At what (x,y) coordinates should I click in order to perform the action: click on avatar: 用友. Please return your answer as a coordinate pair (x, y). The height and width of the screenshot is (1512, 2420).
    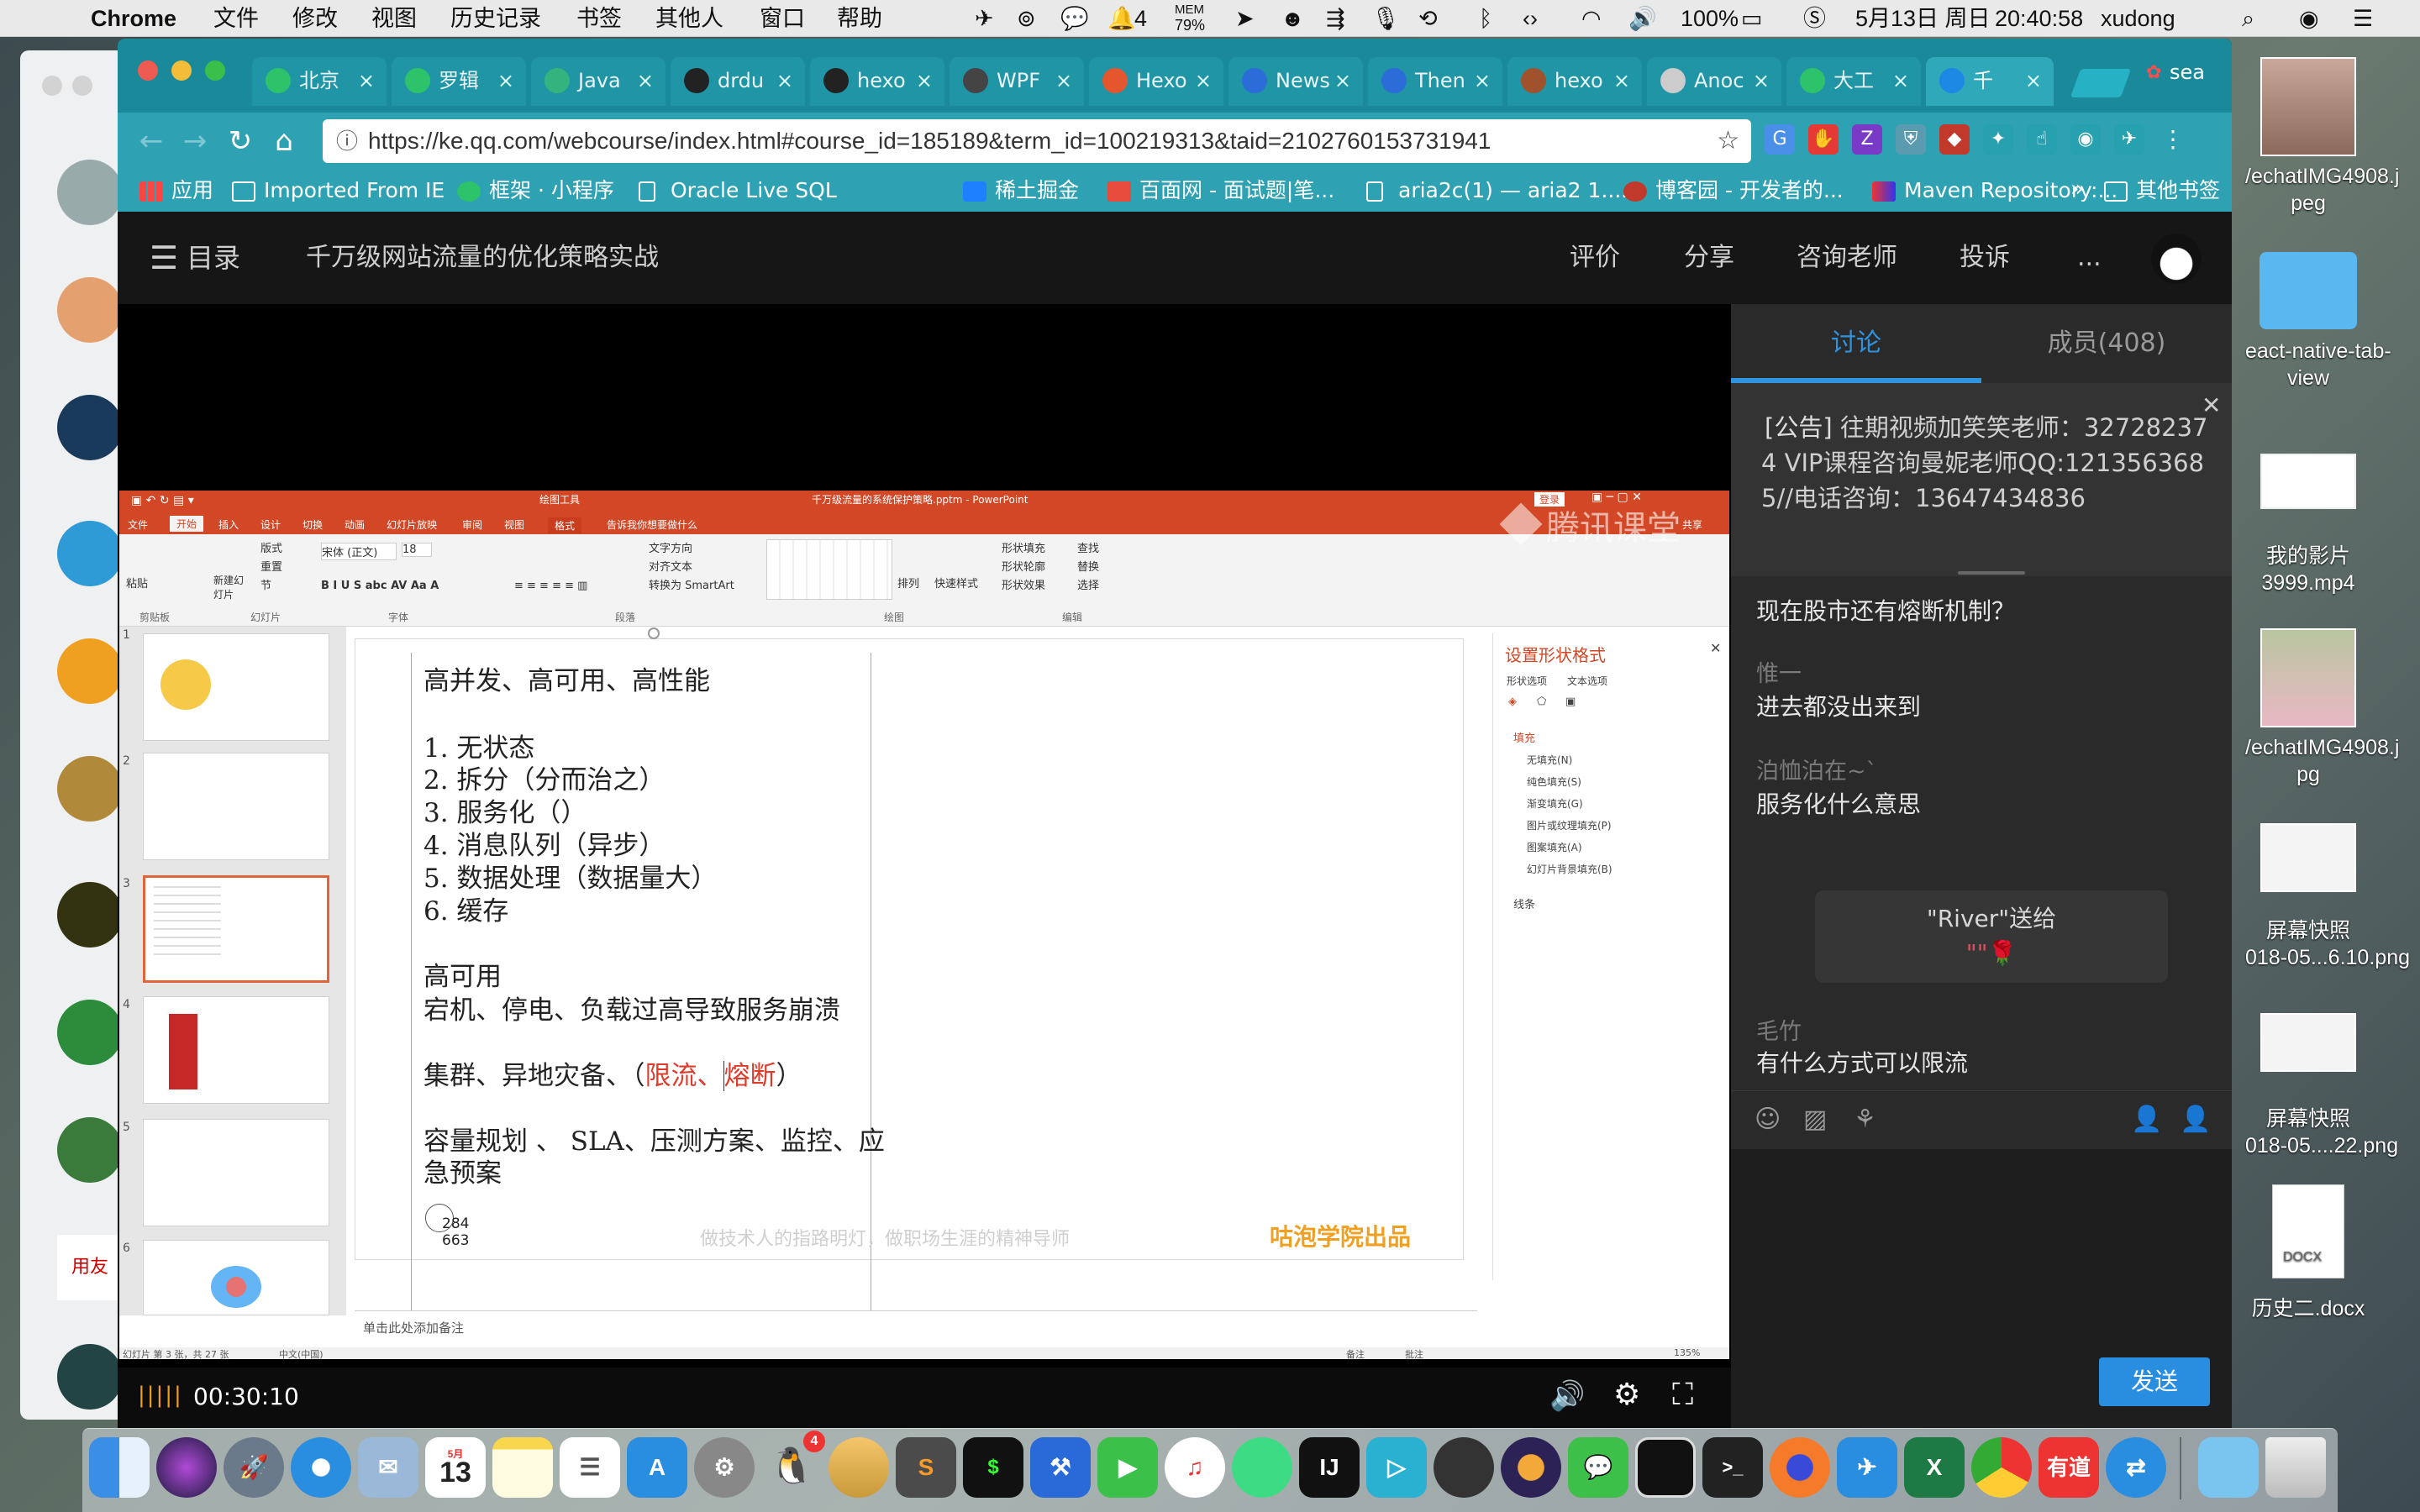
    Looking at the image, I should click on (90, 1267).